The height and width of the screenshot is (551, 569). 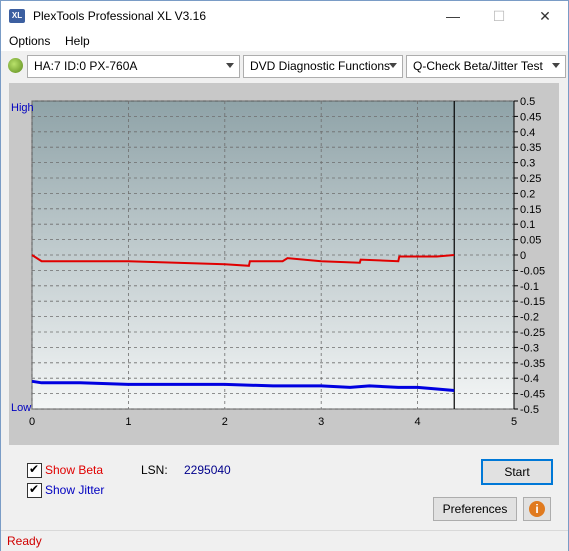 What do you see at coordinates (225, 422) in the screenshot?
I see `x-tick-label: 2` at bounding box center [225, 422].